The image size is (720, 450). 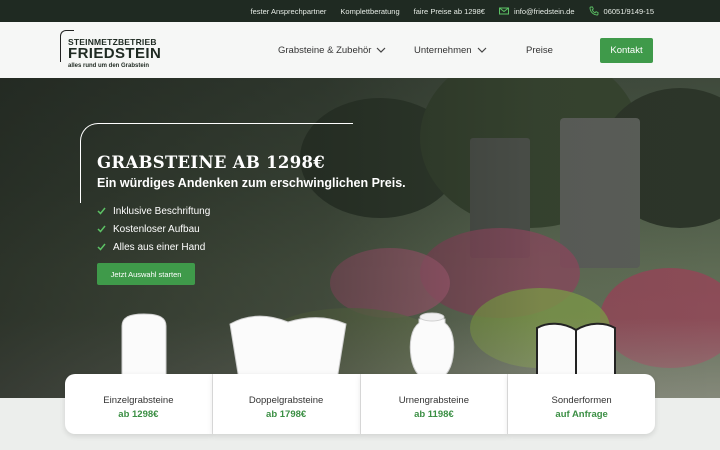 What do you see at coordinates (286, 414) in the screenshot?
I see `category-price: ab 1798€` at bounding box center [286, 414].